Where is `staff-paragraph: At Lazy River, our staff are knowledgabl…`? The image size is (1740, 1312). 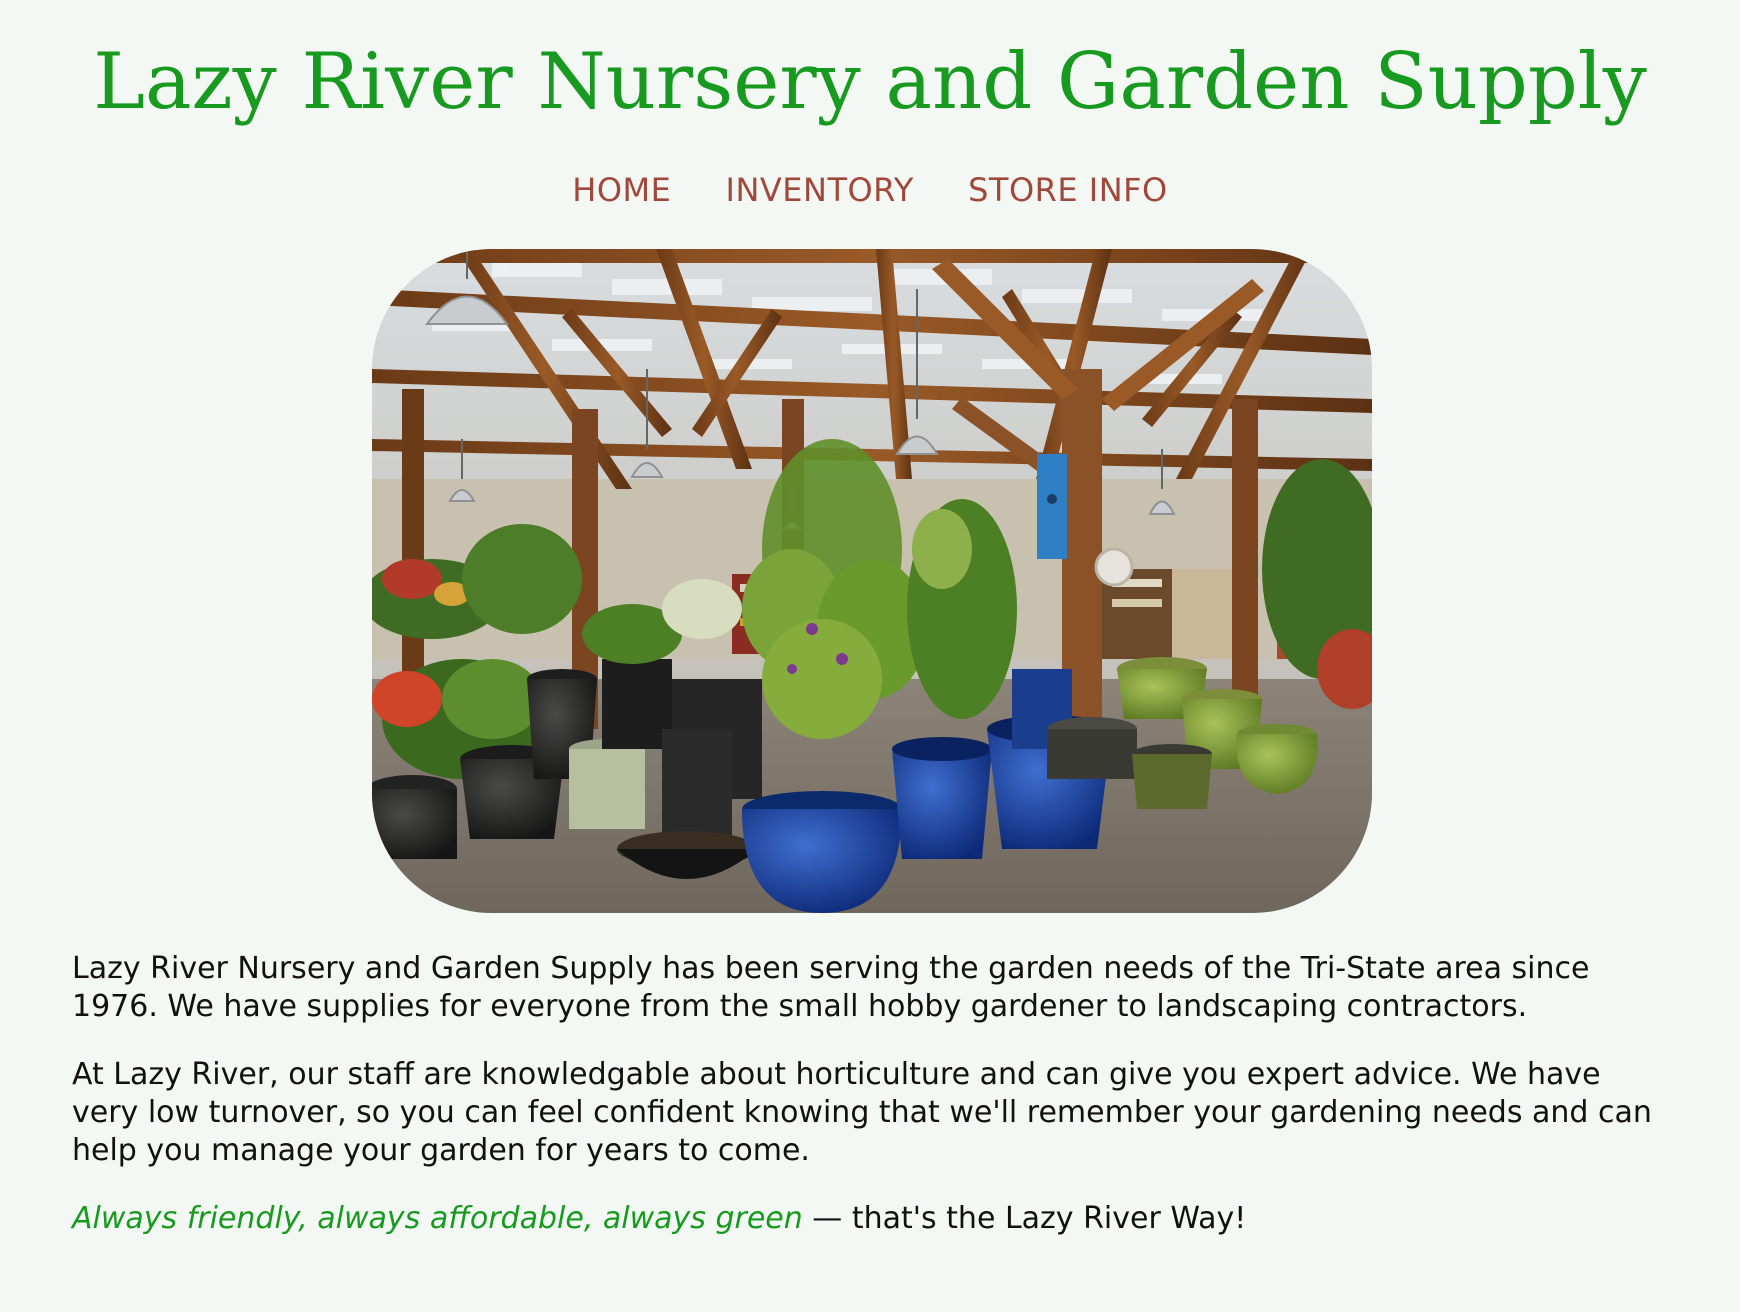 staff-paragraph: At Lazy River, our staff are knowledgabl… is located at coordinates (862, 1112).